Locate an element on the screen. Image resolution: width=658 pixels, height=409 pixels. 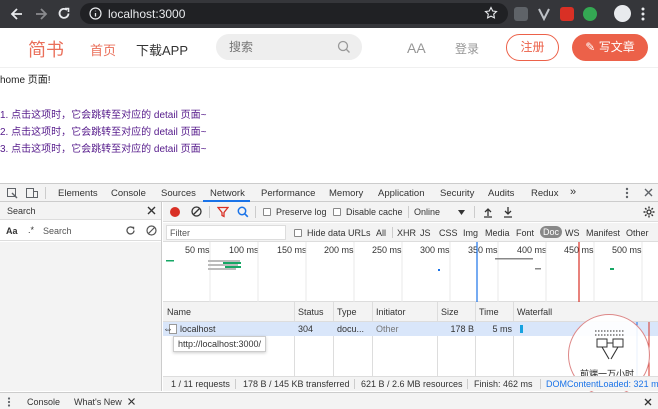
status-requests: 1 / 11 requests is located at coordinates (200, 384).